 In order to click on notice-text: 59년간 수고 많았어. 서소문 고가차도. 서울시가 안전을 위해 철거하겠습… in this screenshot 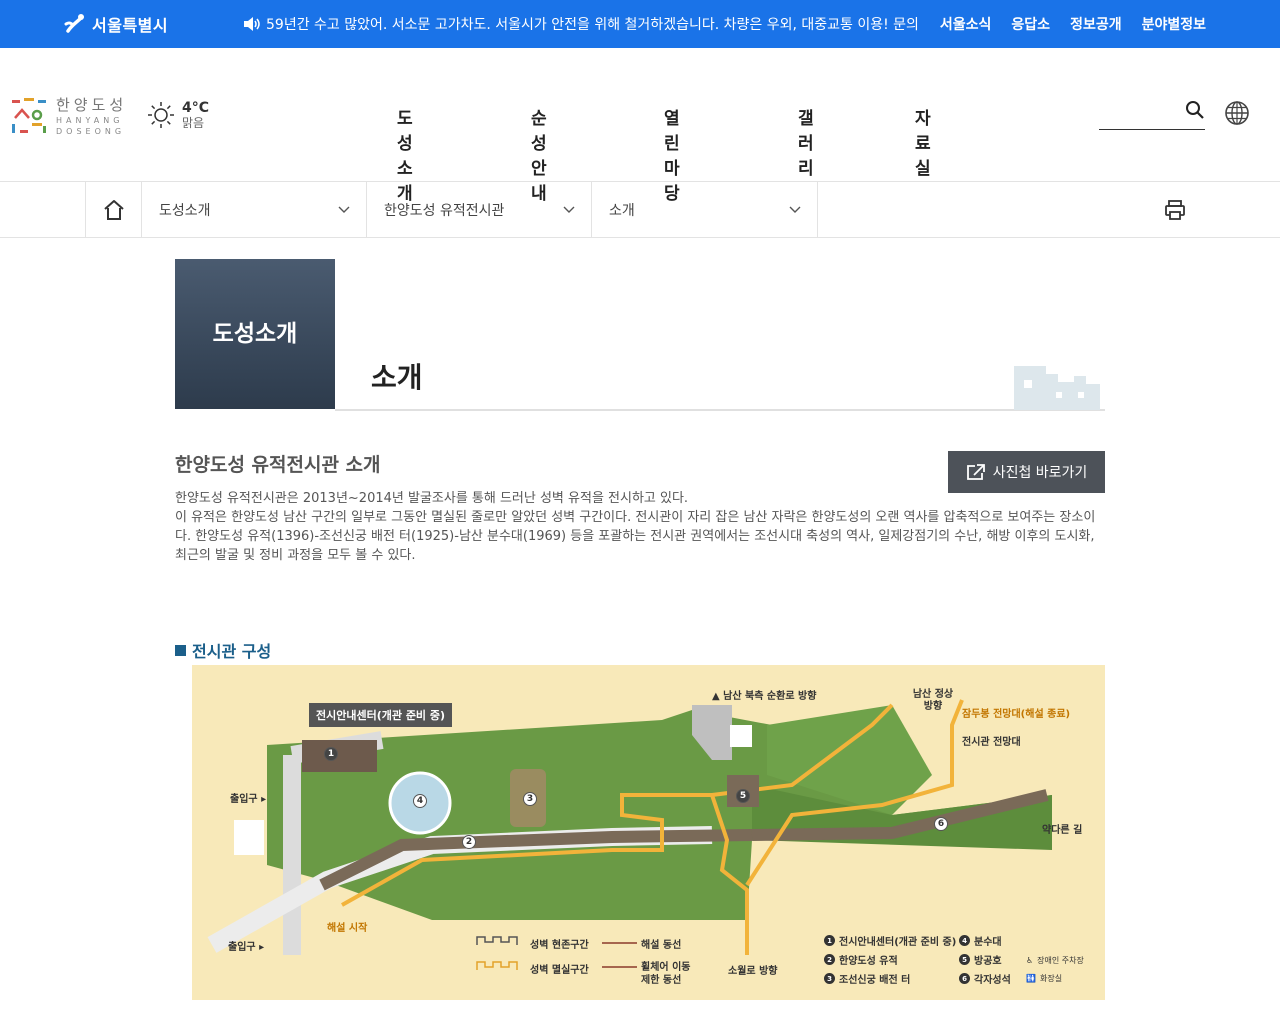, I will do `click(594, 25)`.